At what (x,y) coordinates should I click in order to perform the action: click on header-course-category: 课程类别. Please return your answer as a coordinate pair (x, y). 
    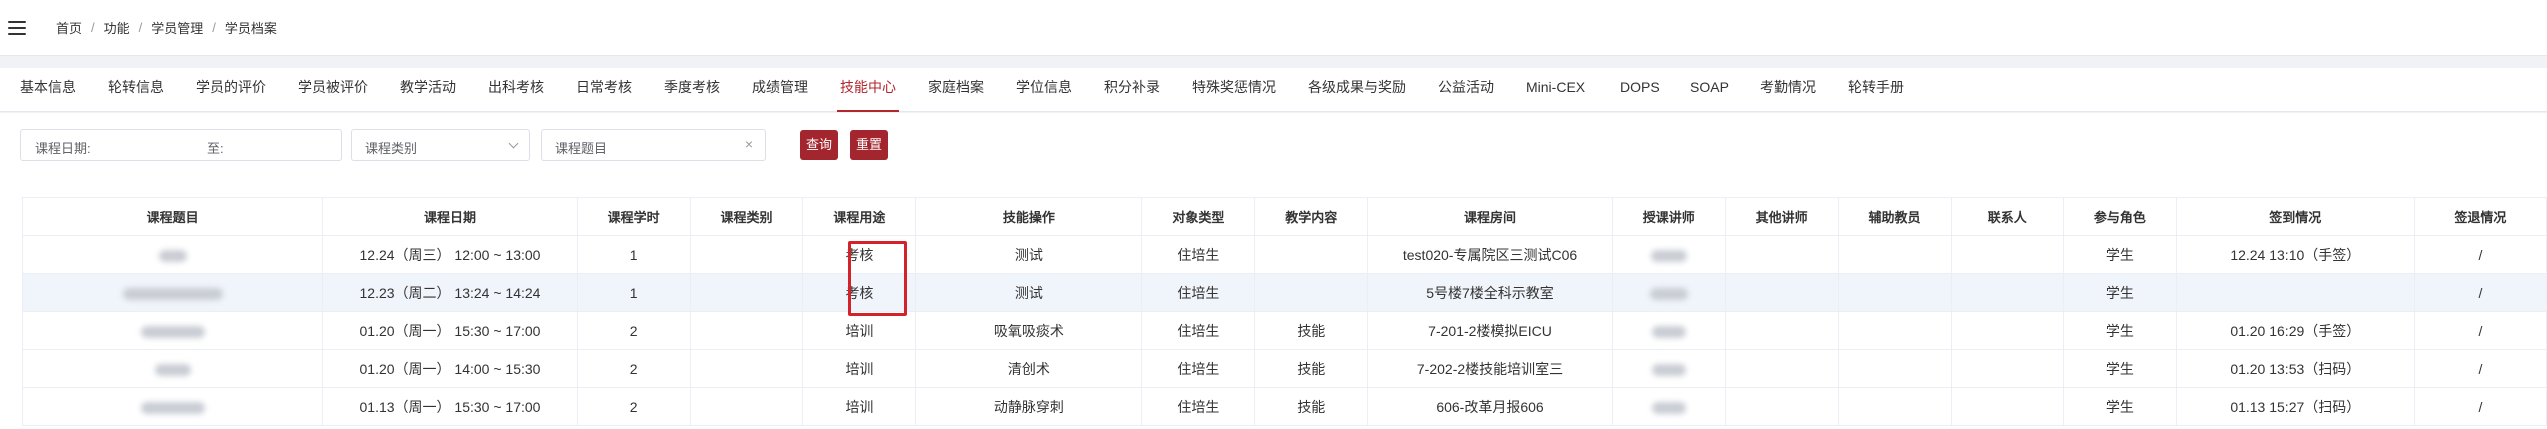
    Looking at the image, I should click on (746, 216).